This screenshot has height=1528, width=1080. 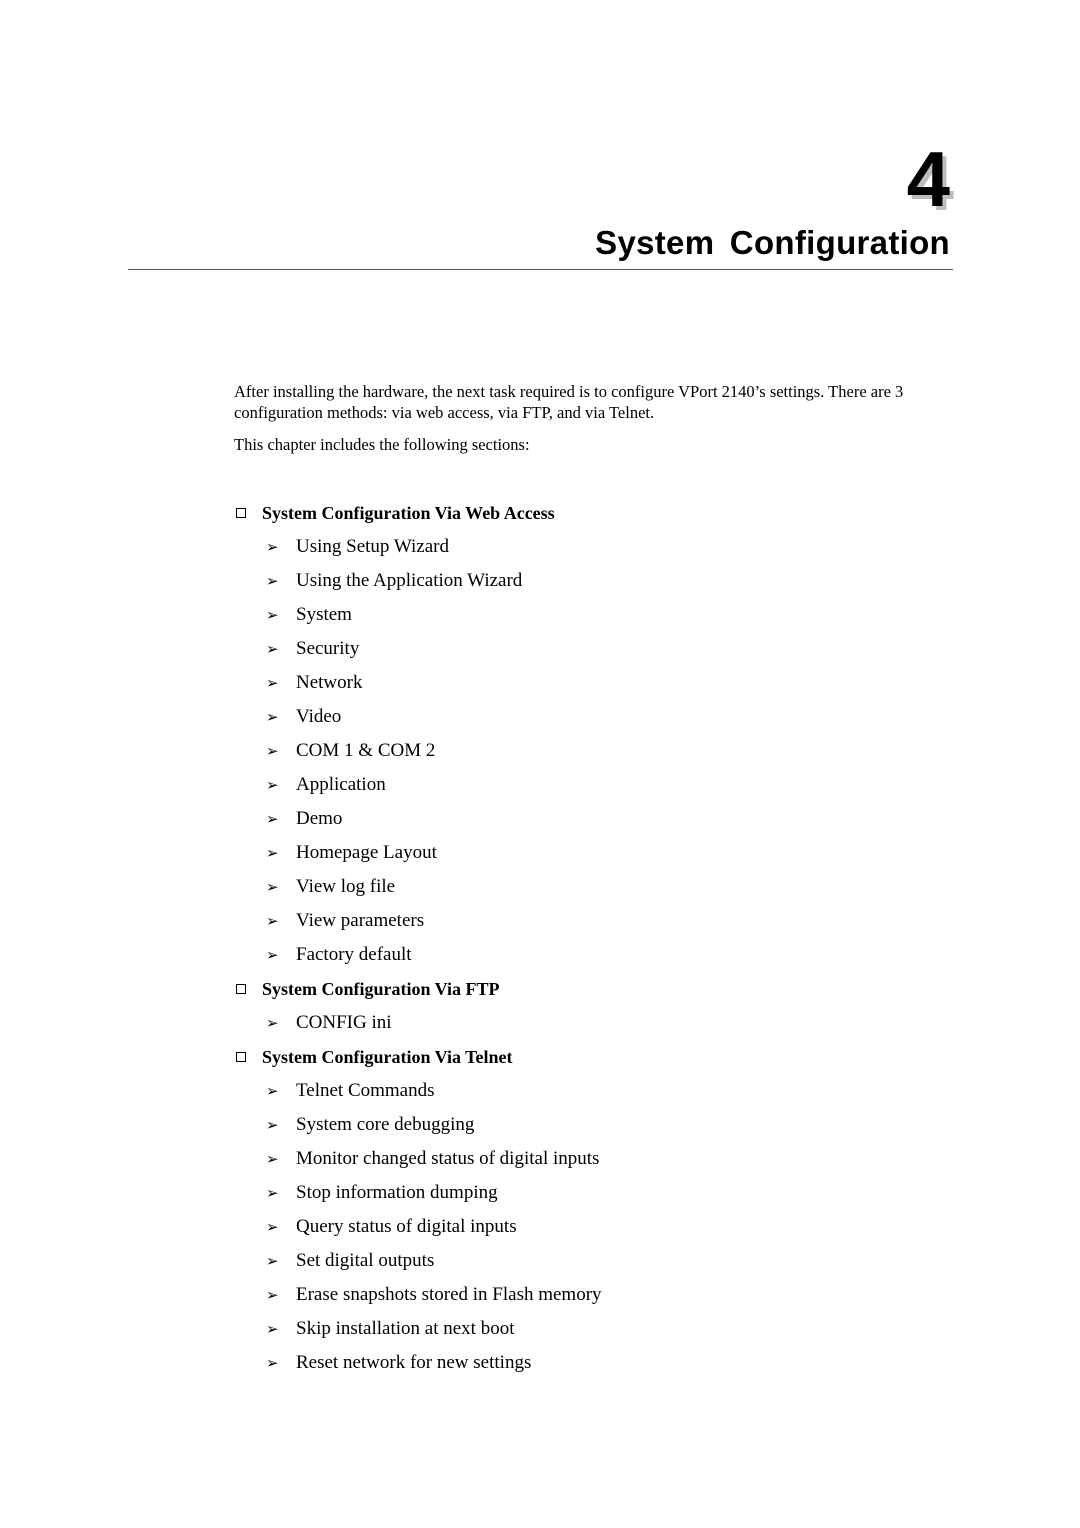 What do you see at coordinates (324, 614) in the screenshot?
I see `list-item-label: System` at bounding box center [324, 614].